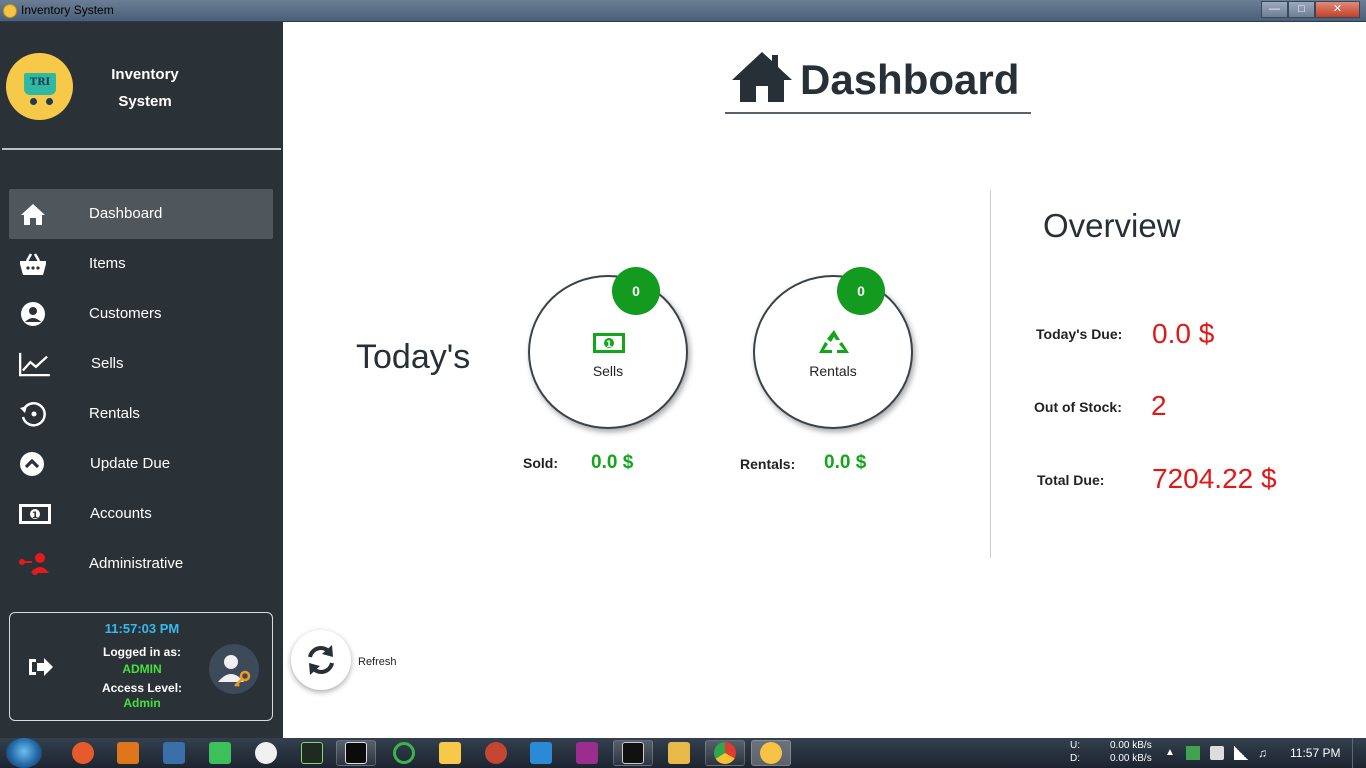  I want to click on out-of-stock-value: 2, so click(1159, 405).